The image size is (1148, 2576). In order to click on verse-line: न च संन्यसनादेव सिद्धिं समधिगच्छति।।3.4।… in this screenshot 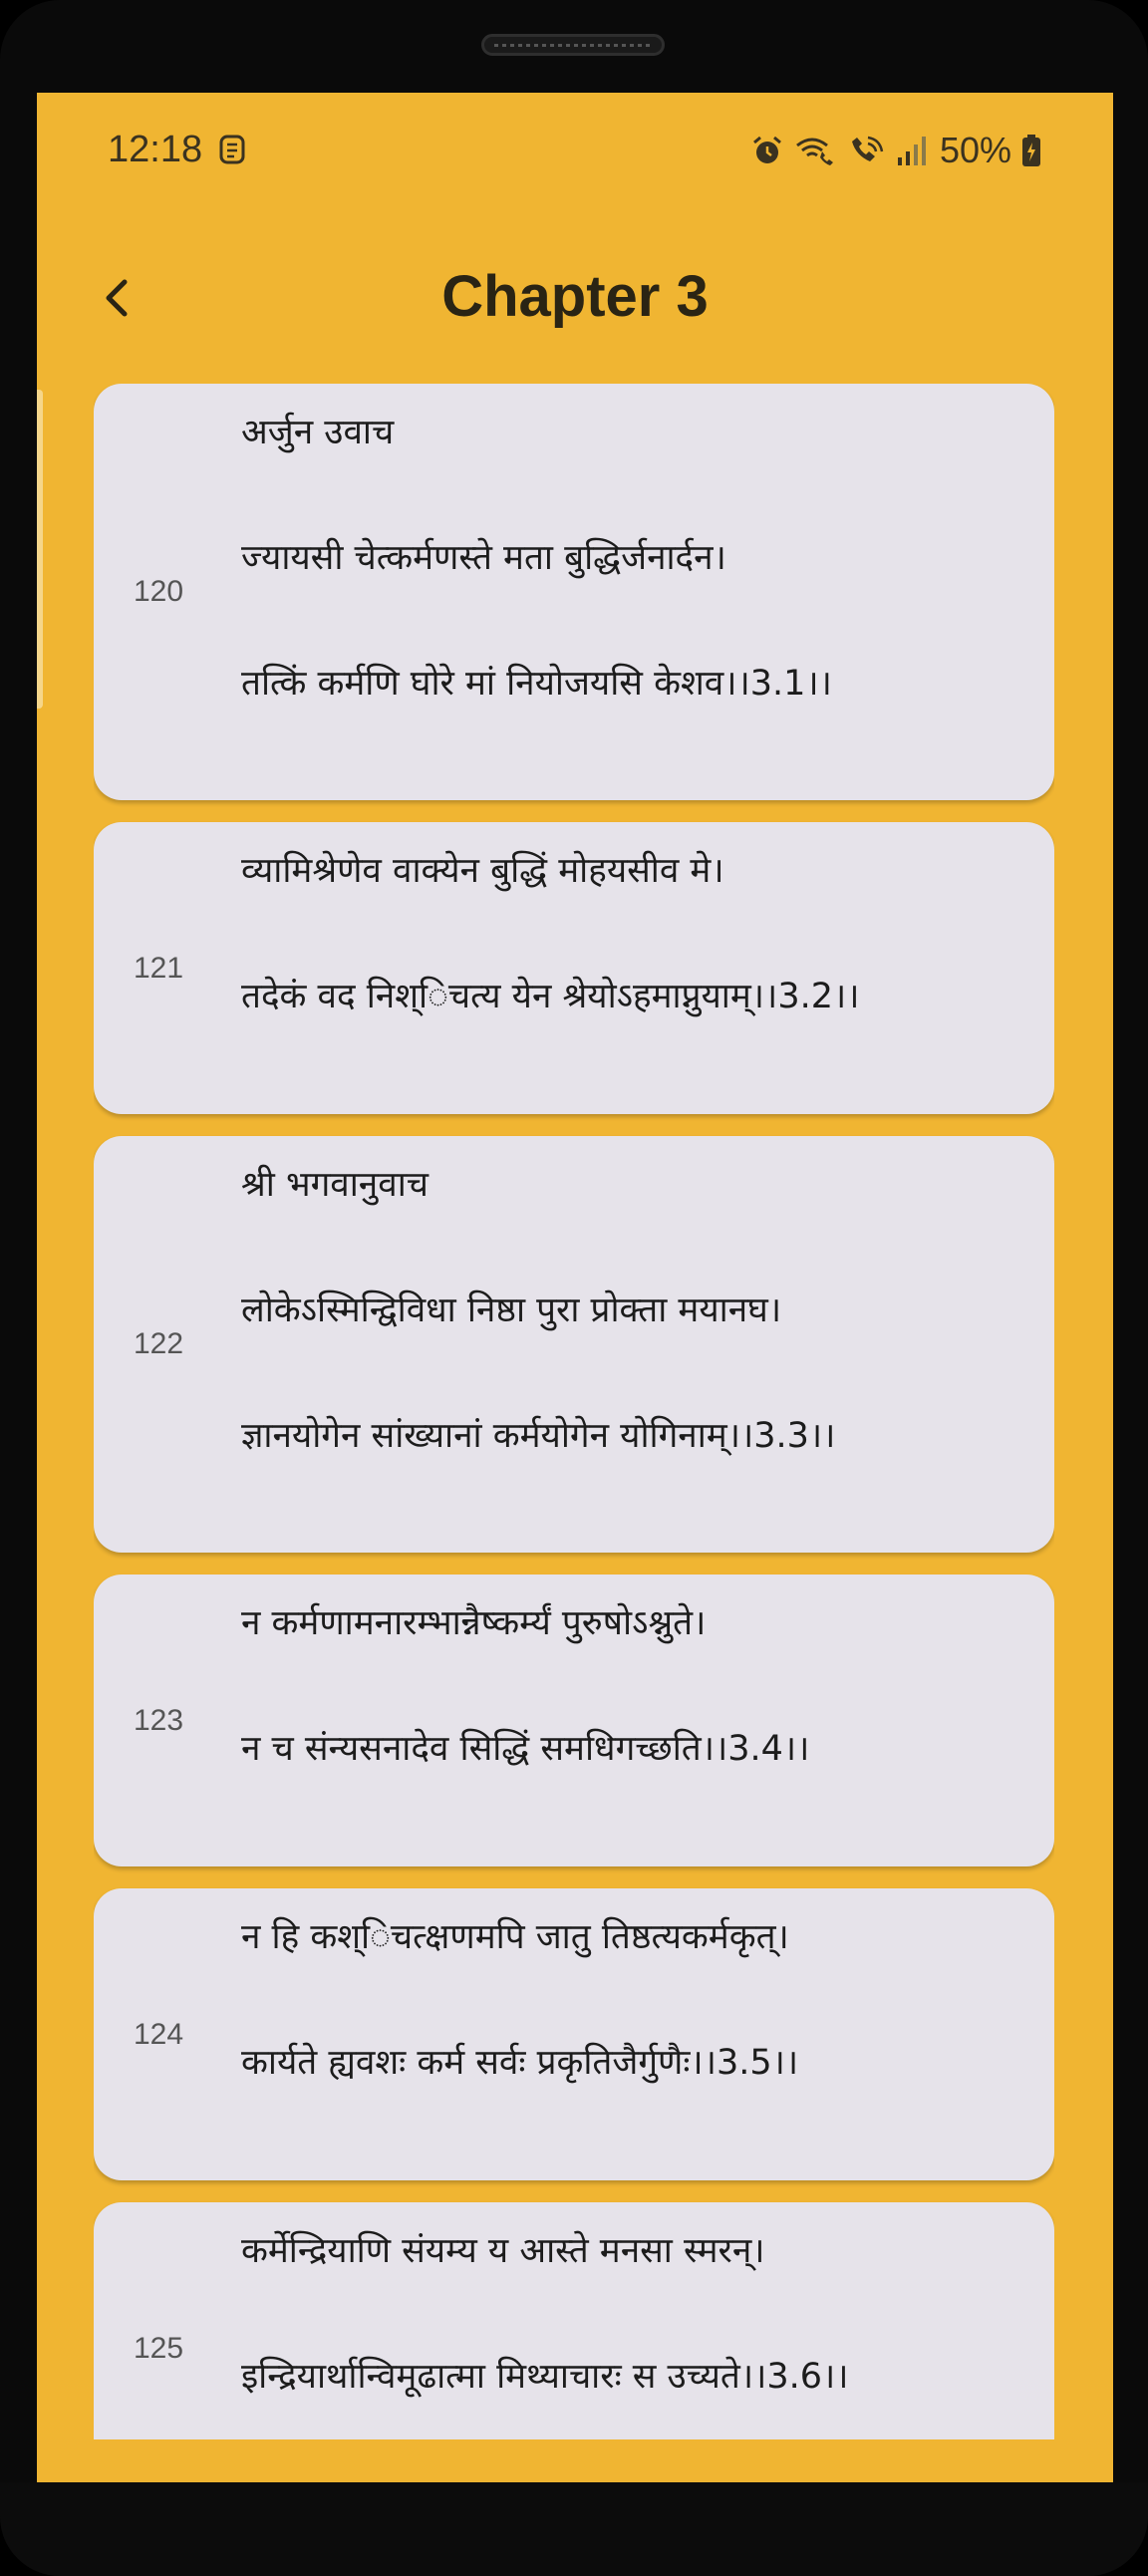, I will do `click(525, 1749)`.